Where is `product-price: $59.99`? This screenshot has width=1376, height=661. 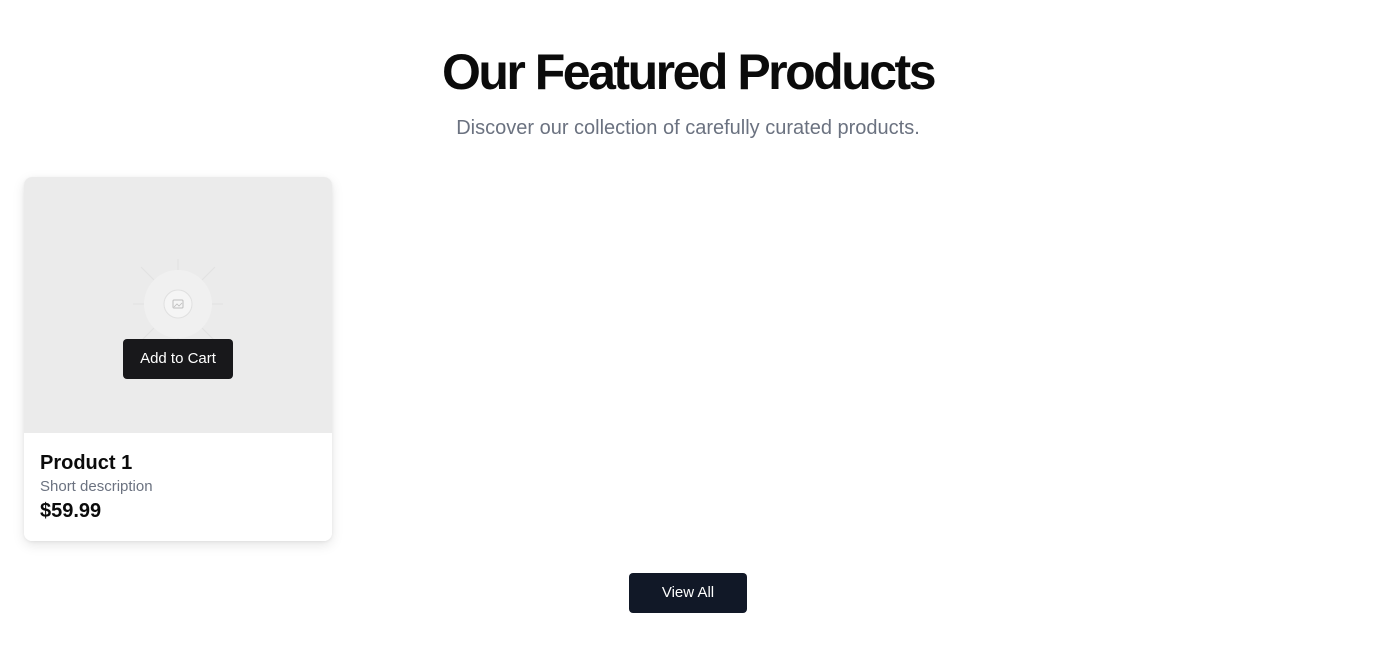 product-price: $59.99 is located at coordinates (71, 511).